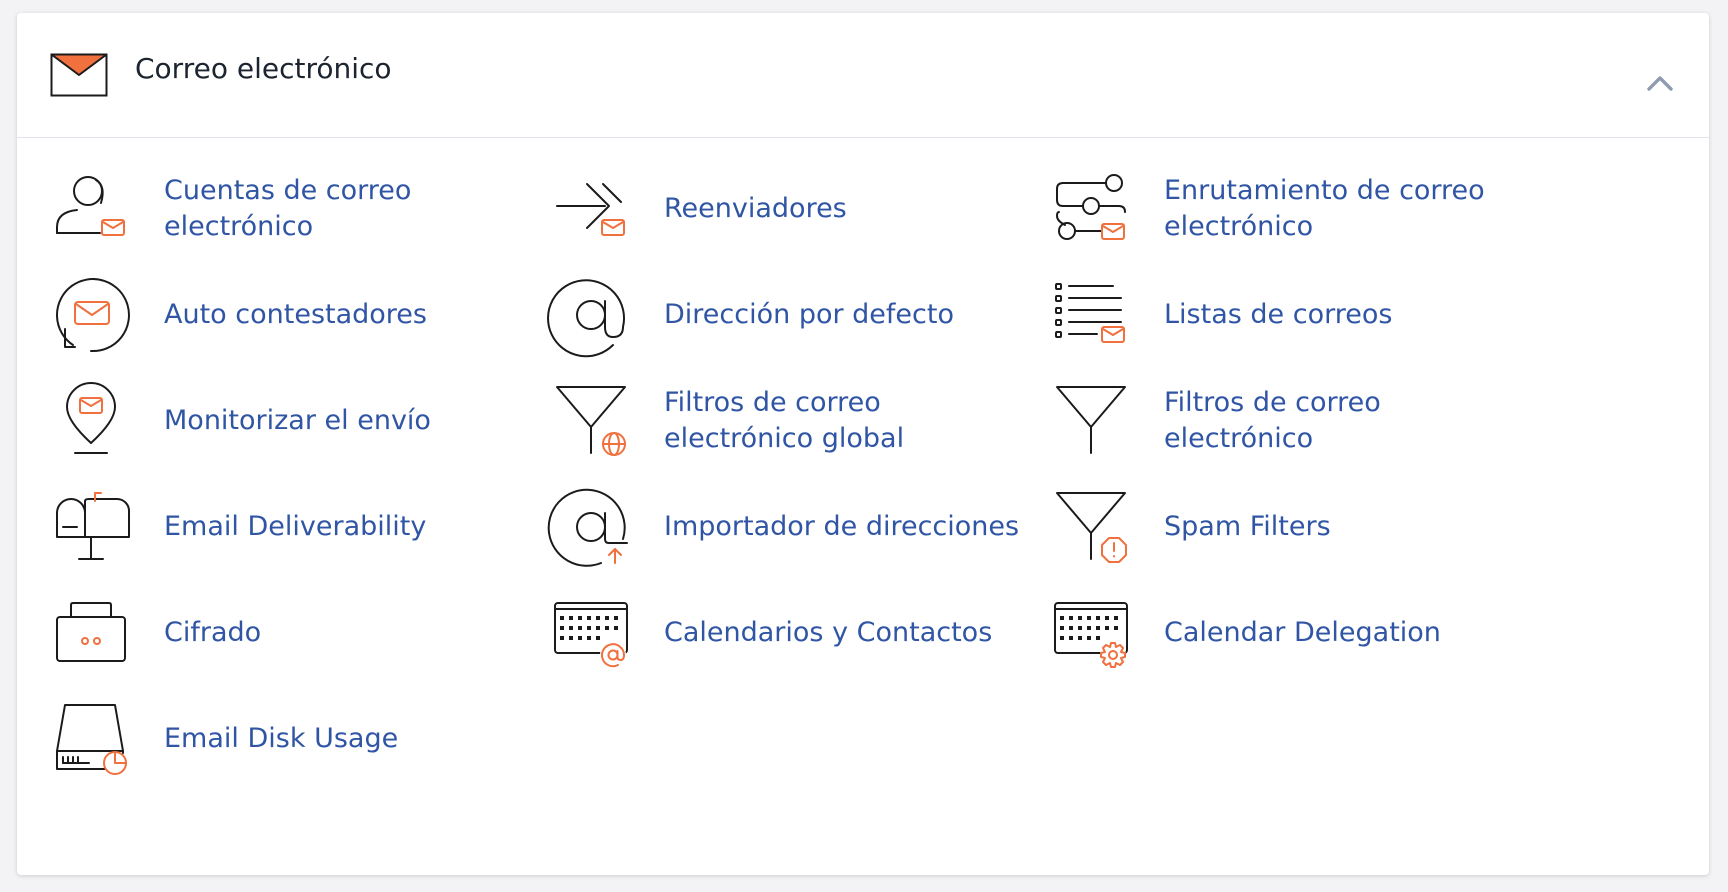  Describe the element at coordinates (1272, 420) in the screenshot. I see `item-label: Filtros de correo electrónico` at that location.